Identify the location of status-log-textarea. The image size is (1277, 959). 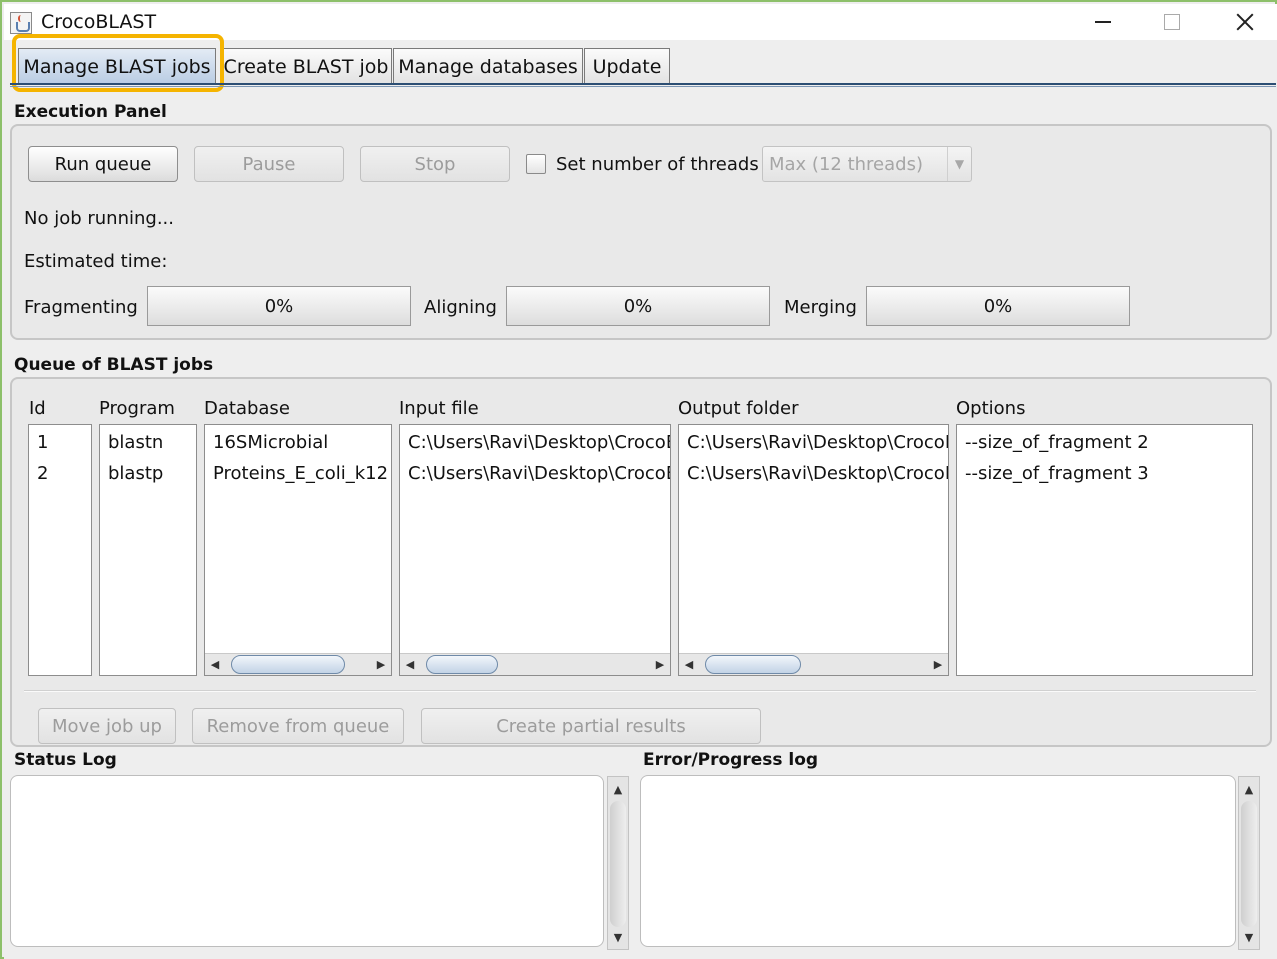
(307, 861).